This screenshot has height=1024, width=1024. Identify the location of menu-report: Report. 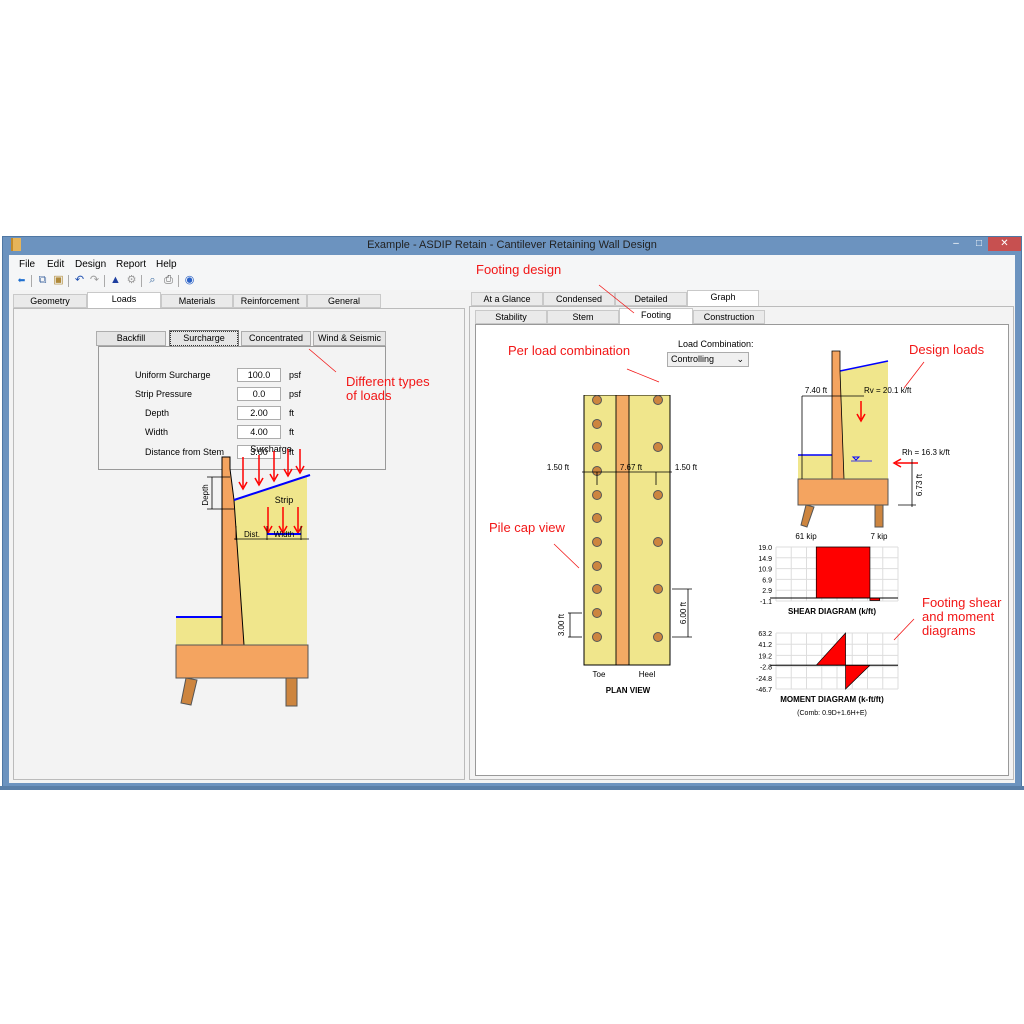
(131, 264).